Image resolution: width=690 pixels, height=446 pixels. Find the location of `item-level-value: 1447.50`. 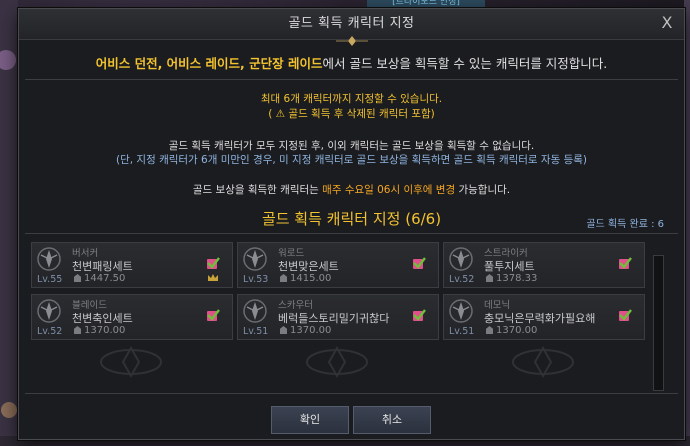

item-level-value: 1447.50 is located at coordinates (105, 278).